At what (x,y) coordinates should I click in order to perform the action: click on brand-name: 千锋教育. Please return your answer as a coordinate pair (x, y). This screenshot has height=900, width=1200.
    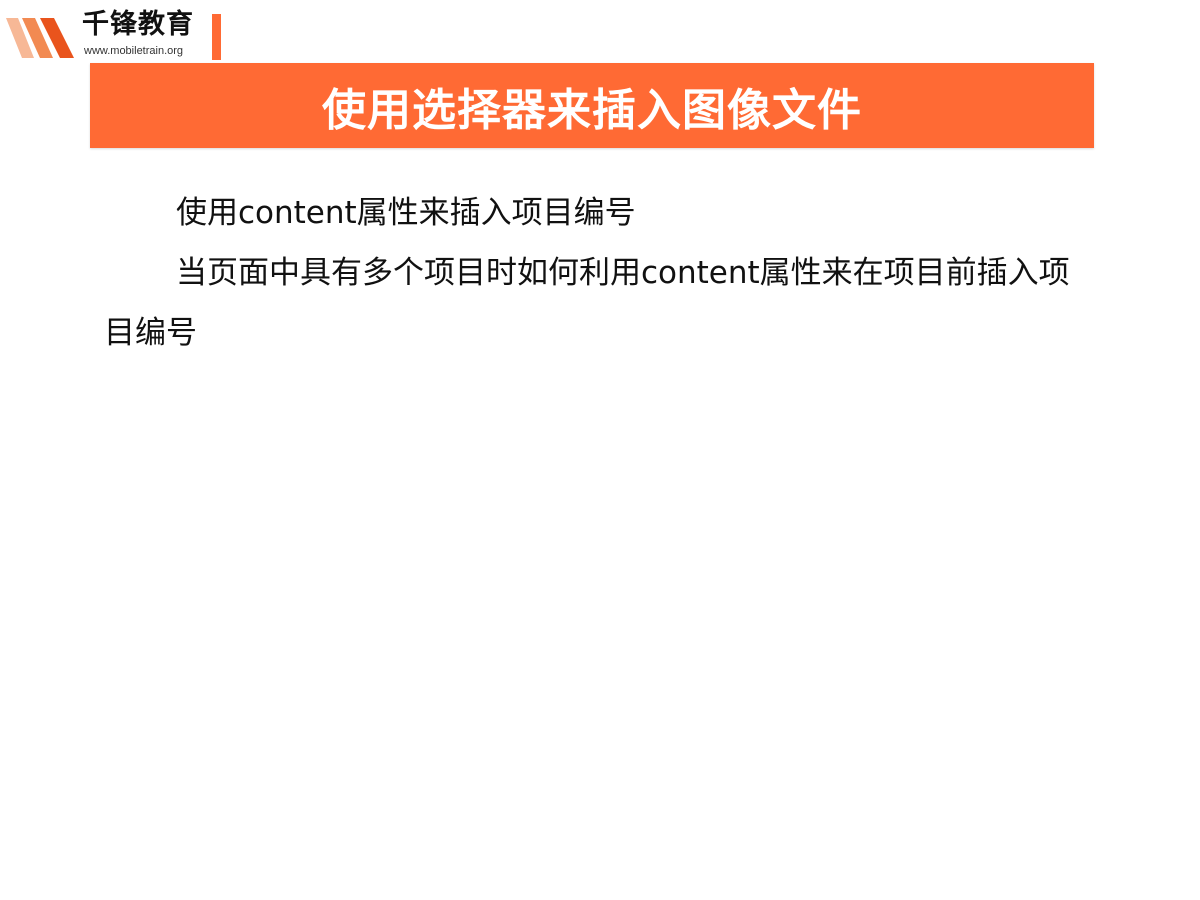
    Looking at the image, I should click on (138, 24).